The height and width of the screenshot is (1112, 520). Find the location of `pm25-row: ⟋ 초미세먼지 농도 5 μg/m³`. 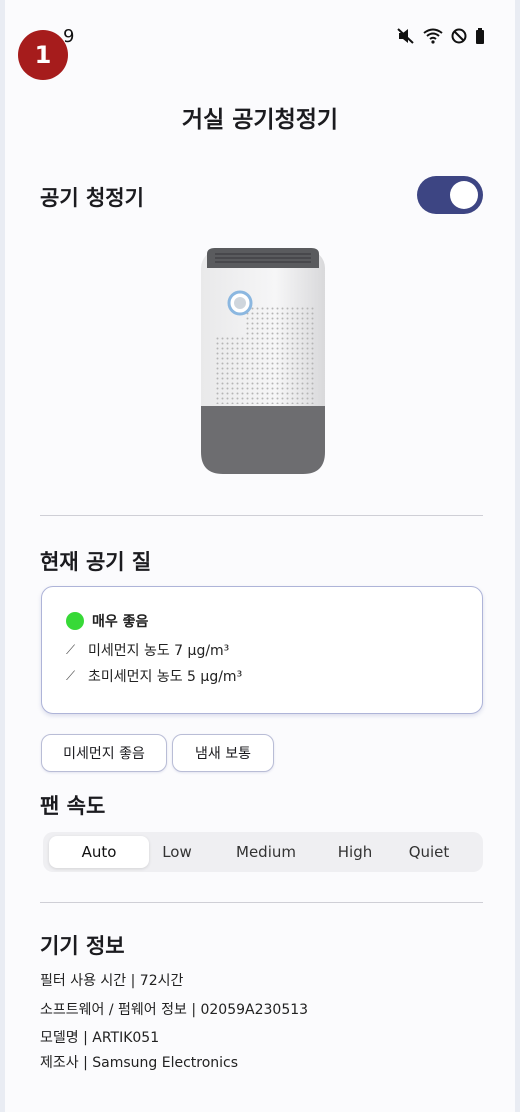

pm25-row: ⟋ 초미세먼지 농도 5 μg/m³ is located at coordinates (154, 676).